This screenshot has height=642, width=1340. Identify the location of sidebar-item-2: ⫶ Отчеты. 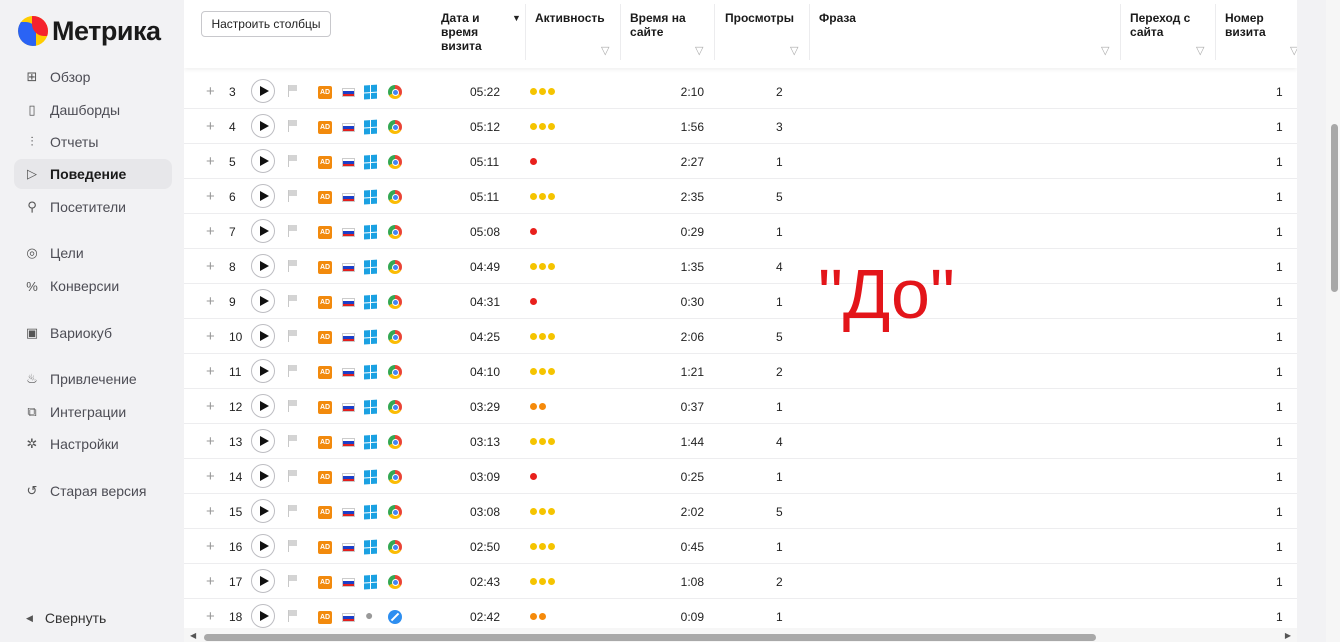
(93, 142).